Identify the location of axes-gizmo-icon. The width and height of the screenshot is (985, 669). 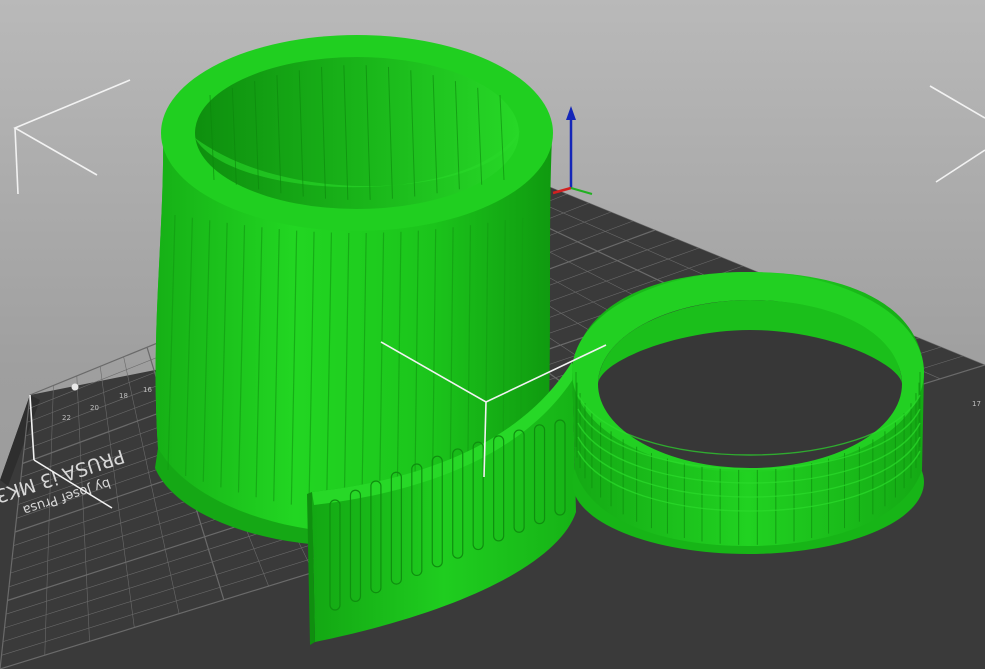
(572, 150).